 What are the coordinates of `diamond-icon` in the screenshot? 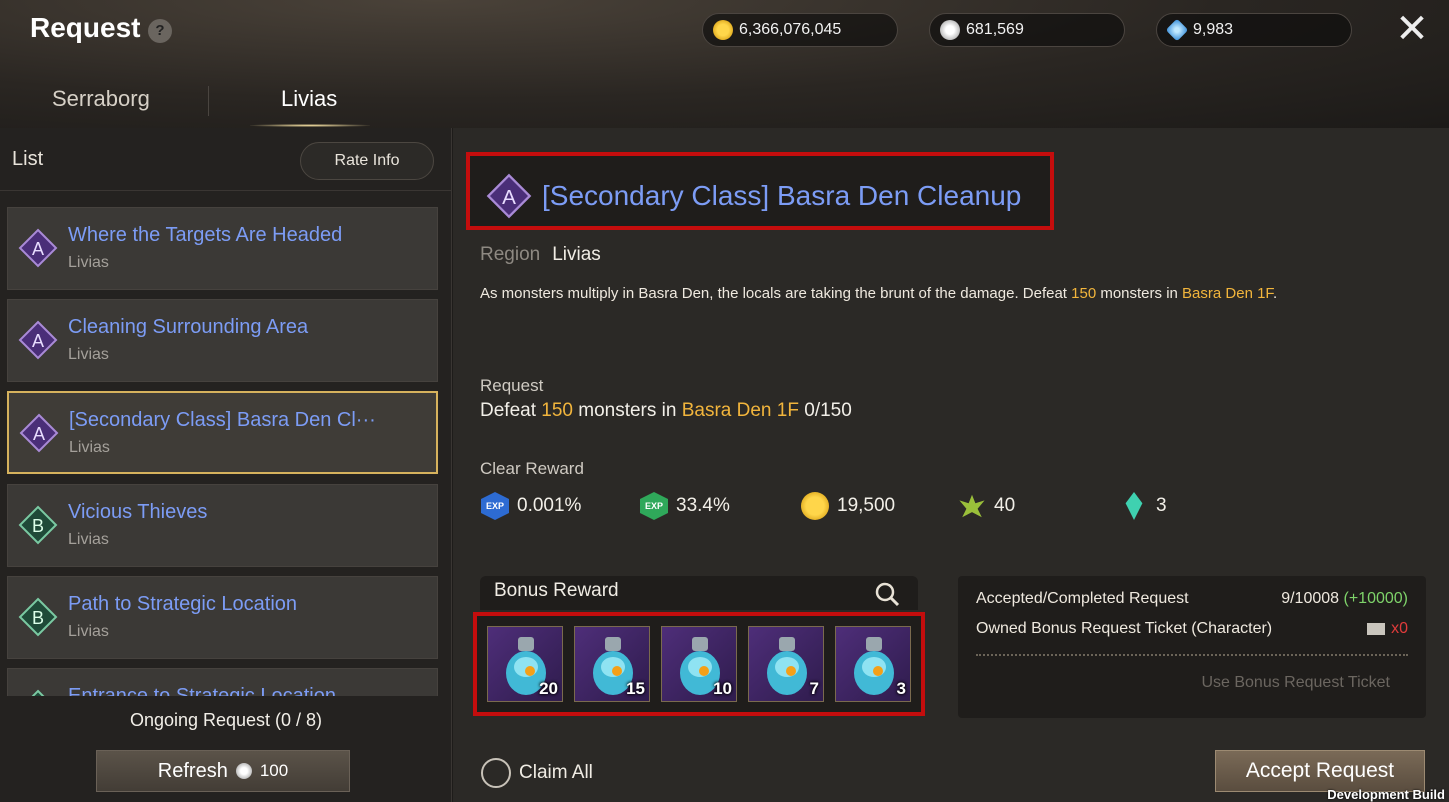 It's located at (1177, 30).